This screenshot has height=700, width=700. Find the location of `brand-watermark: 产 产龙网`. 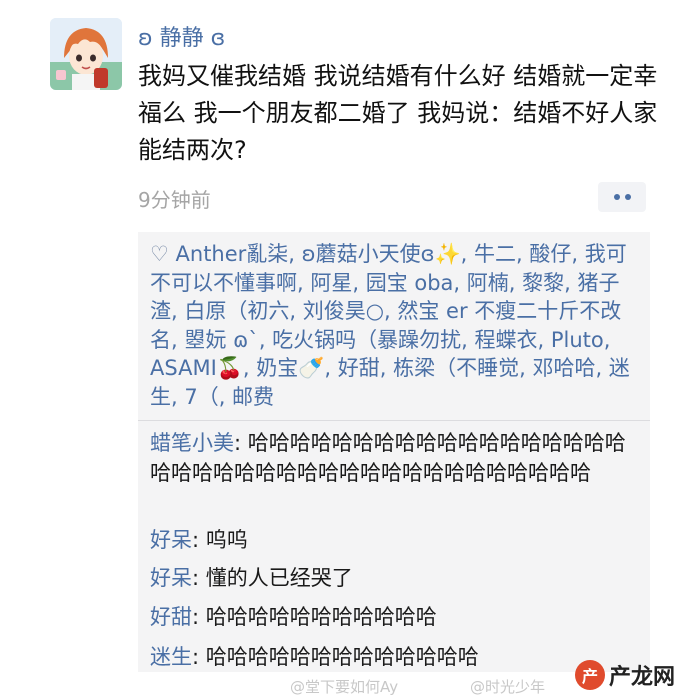

brand-watermark: 产 产龙网 is located at coordinates (625, 675).